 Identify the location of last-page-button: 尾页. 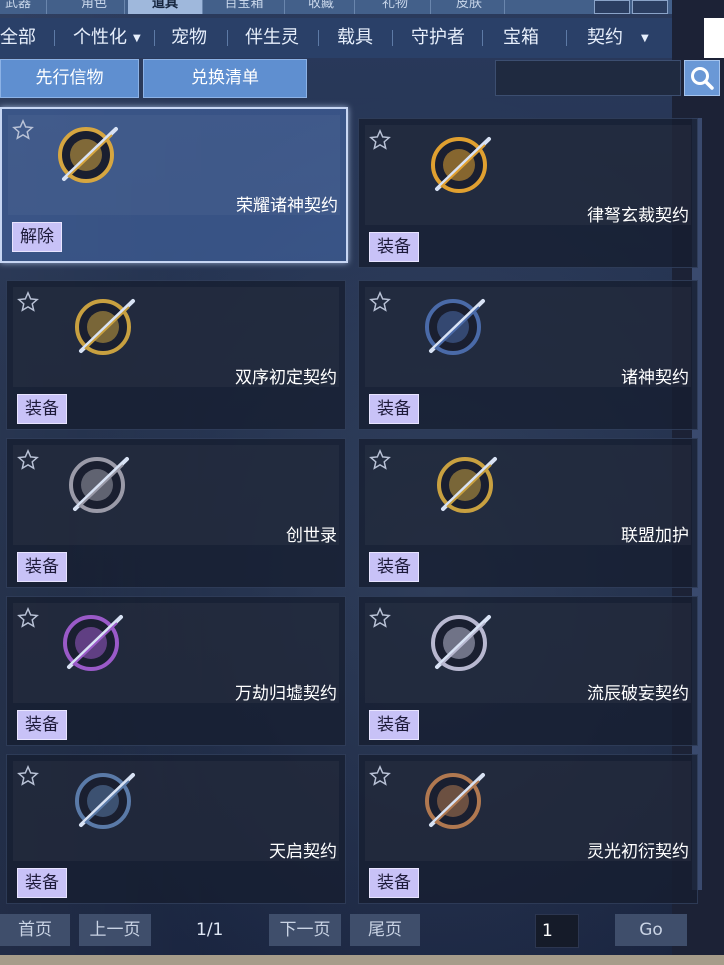
(385, 930).